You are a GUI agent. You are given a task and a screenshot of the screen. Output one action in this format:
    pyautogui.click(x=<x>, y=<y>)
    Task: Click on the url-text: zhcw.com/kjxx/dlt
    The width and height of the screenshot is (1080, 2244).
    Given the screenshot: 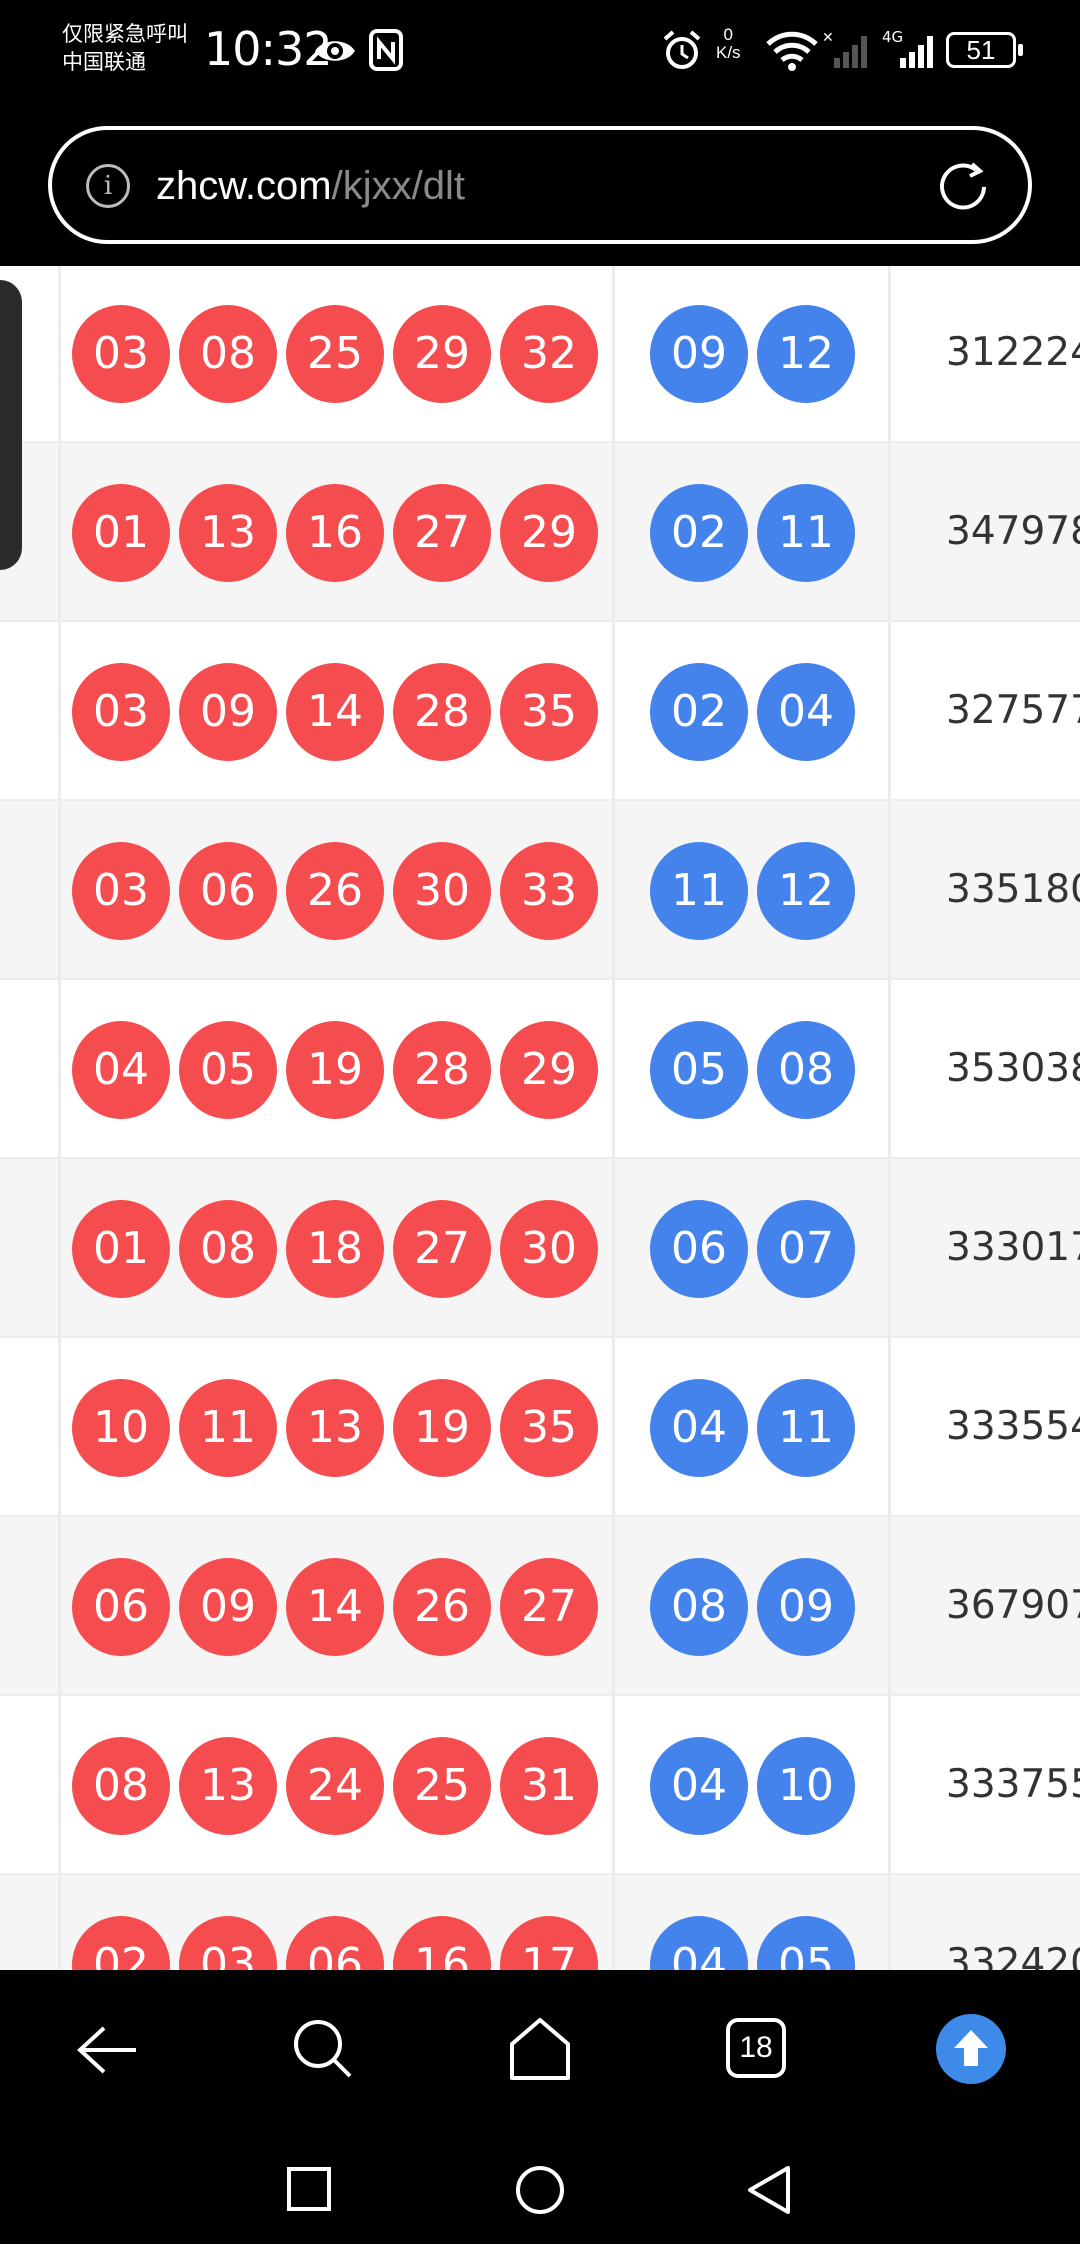 What is the action you would take?
    pyautogui.click(x=310, y=186)
    